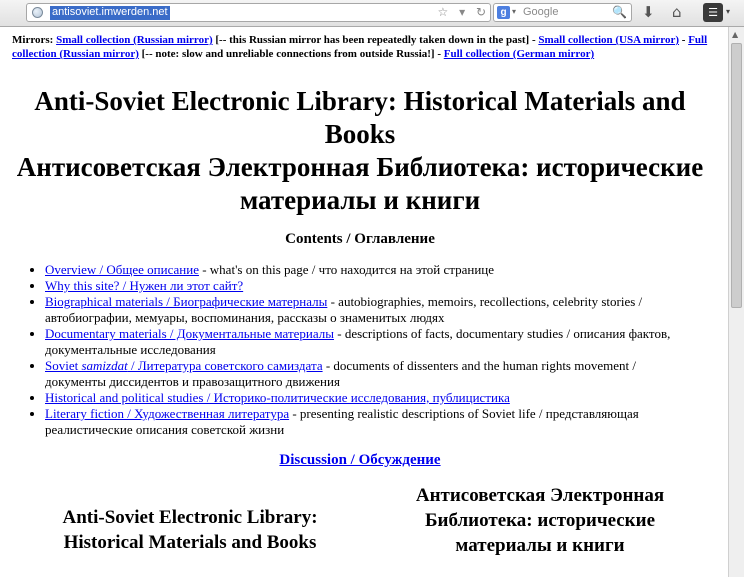 This screenshot has height=577, width=744. What do you see at coordinates (360, 134) in the screenshot?
I see `title-en-line2: Books` at bounding box center [360, 134].